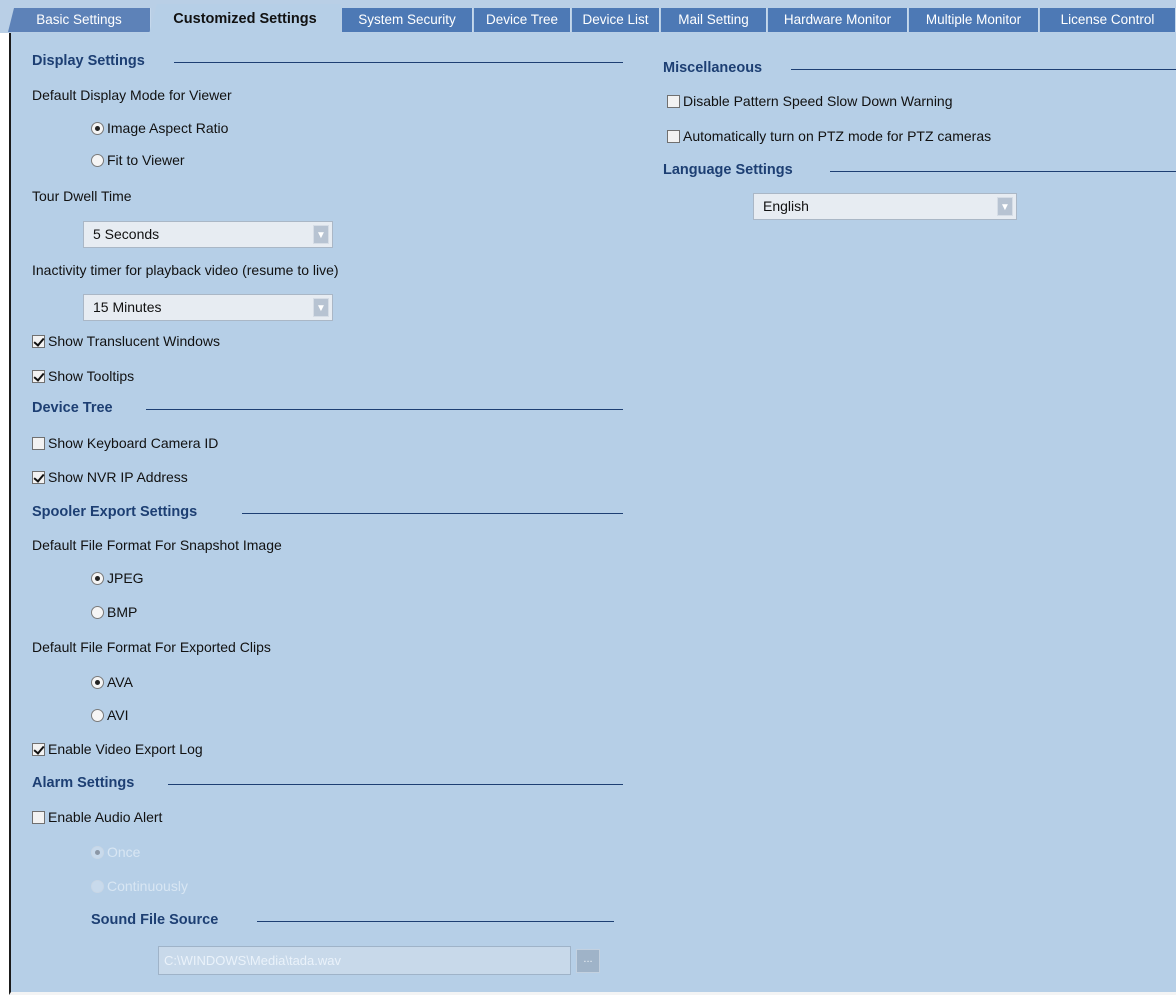 The image size is (1176, 995). I want to click on radio-label: AVA, so click(120, 682).